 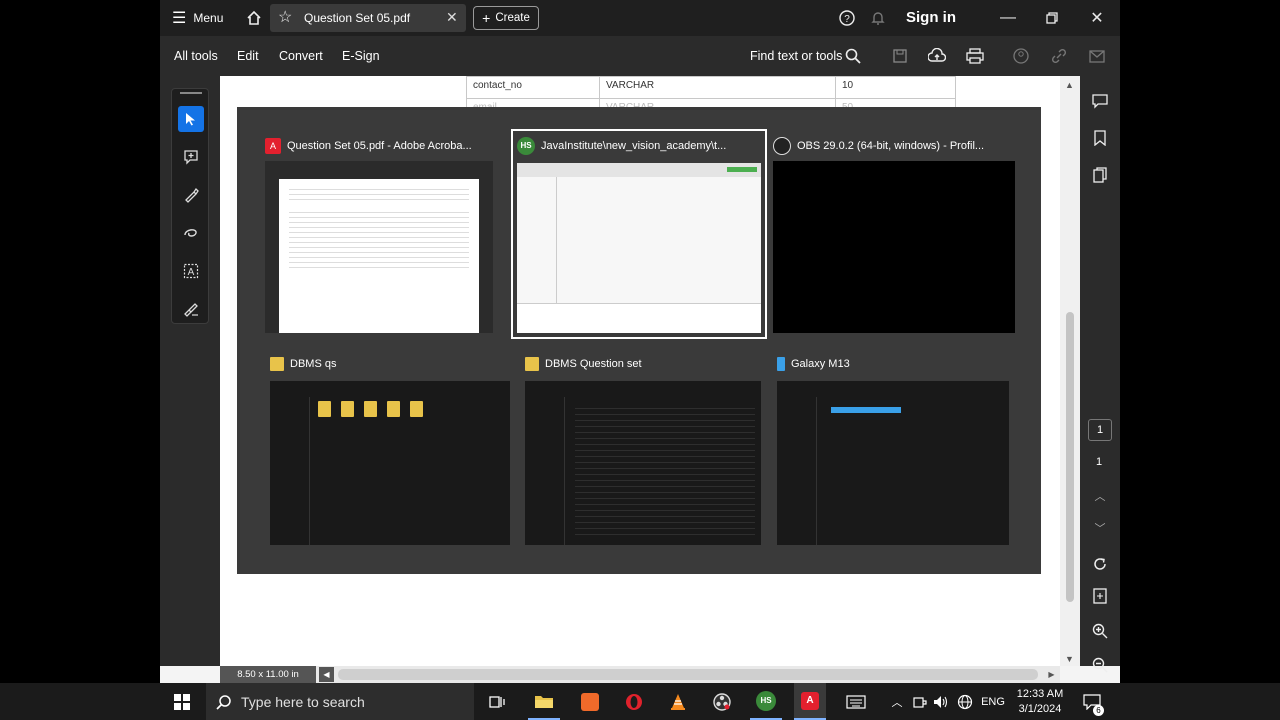 I want to click on acrobat-tile: A, so click(x=810, y=700).